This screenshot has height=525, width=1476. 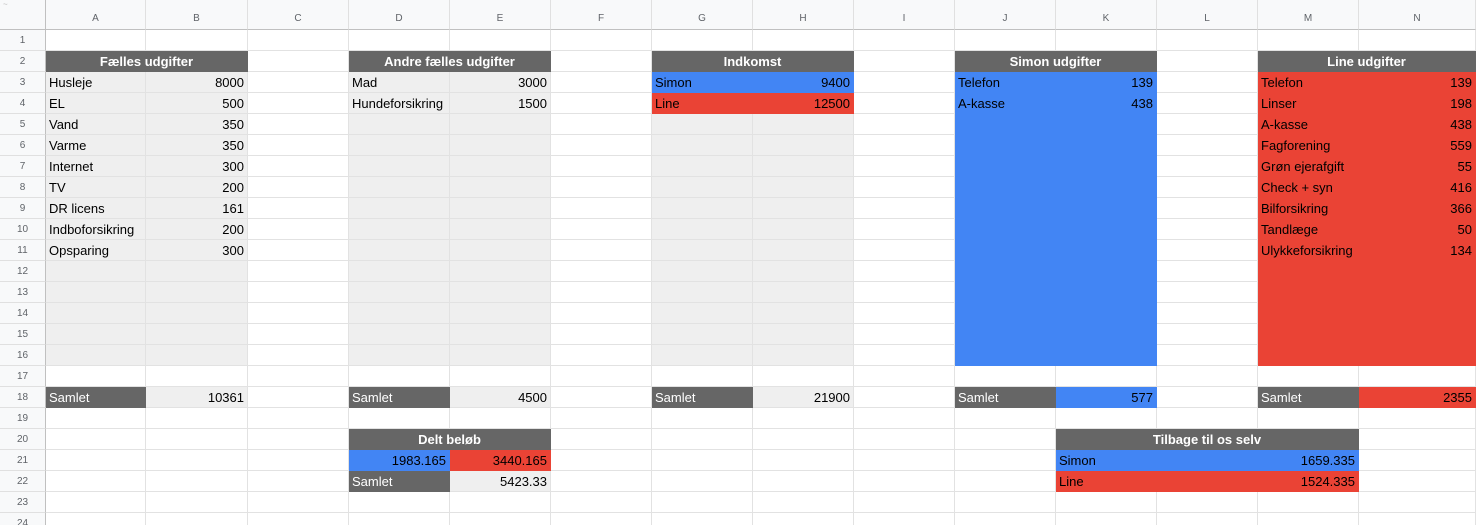 What do you see at coordinates (1106, 103) in the screenshot?
I see `simon-item-value: 438` at bounding box center [1106, 103].